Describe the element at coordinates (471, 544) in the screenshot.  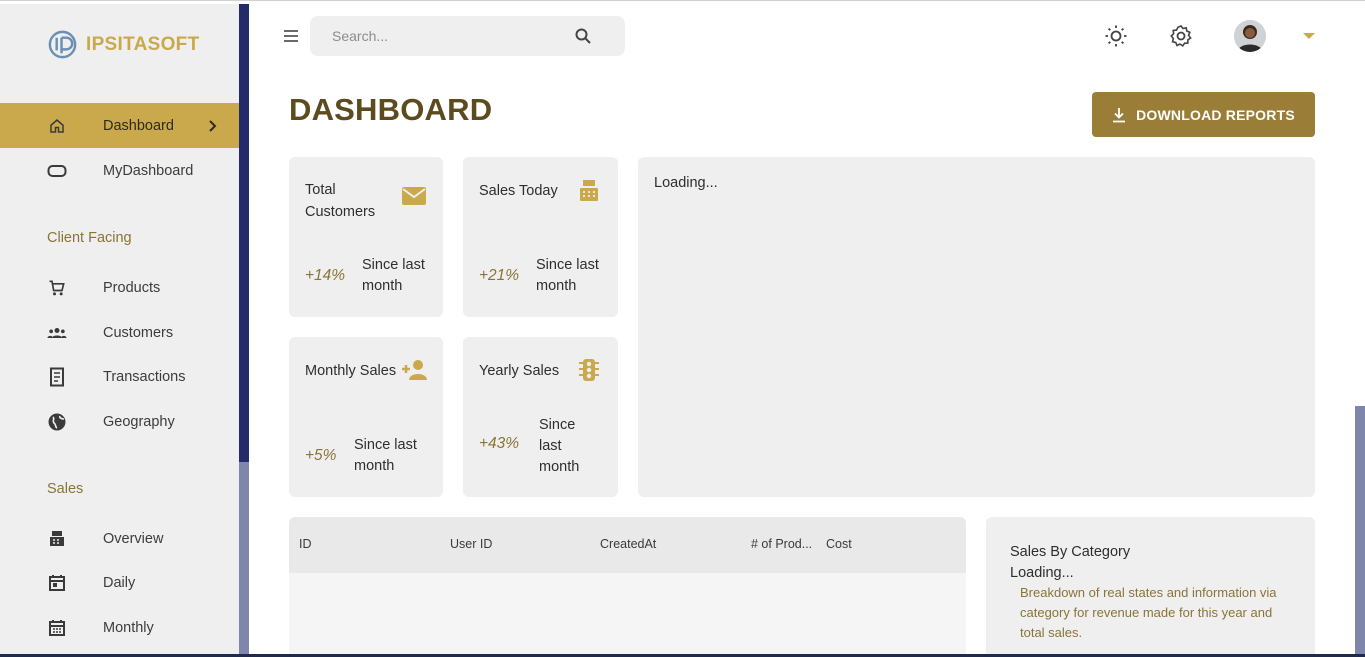
I see `column-header-user-id: User ID` at that location.